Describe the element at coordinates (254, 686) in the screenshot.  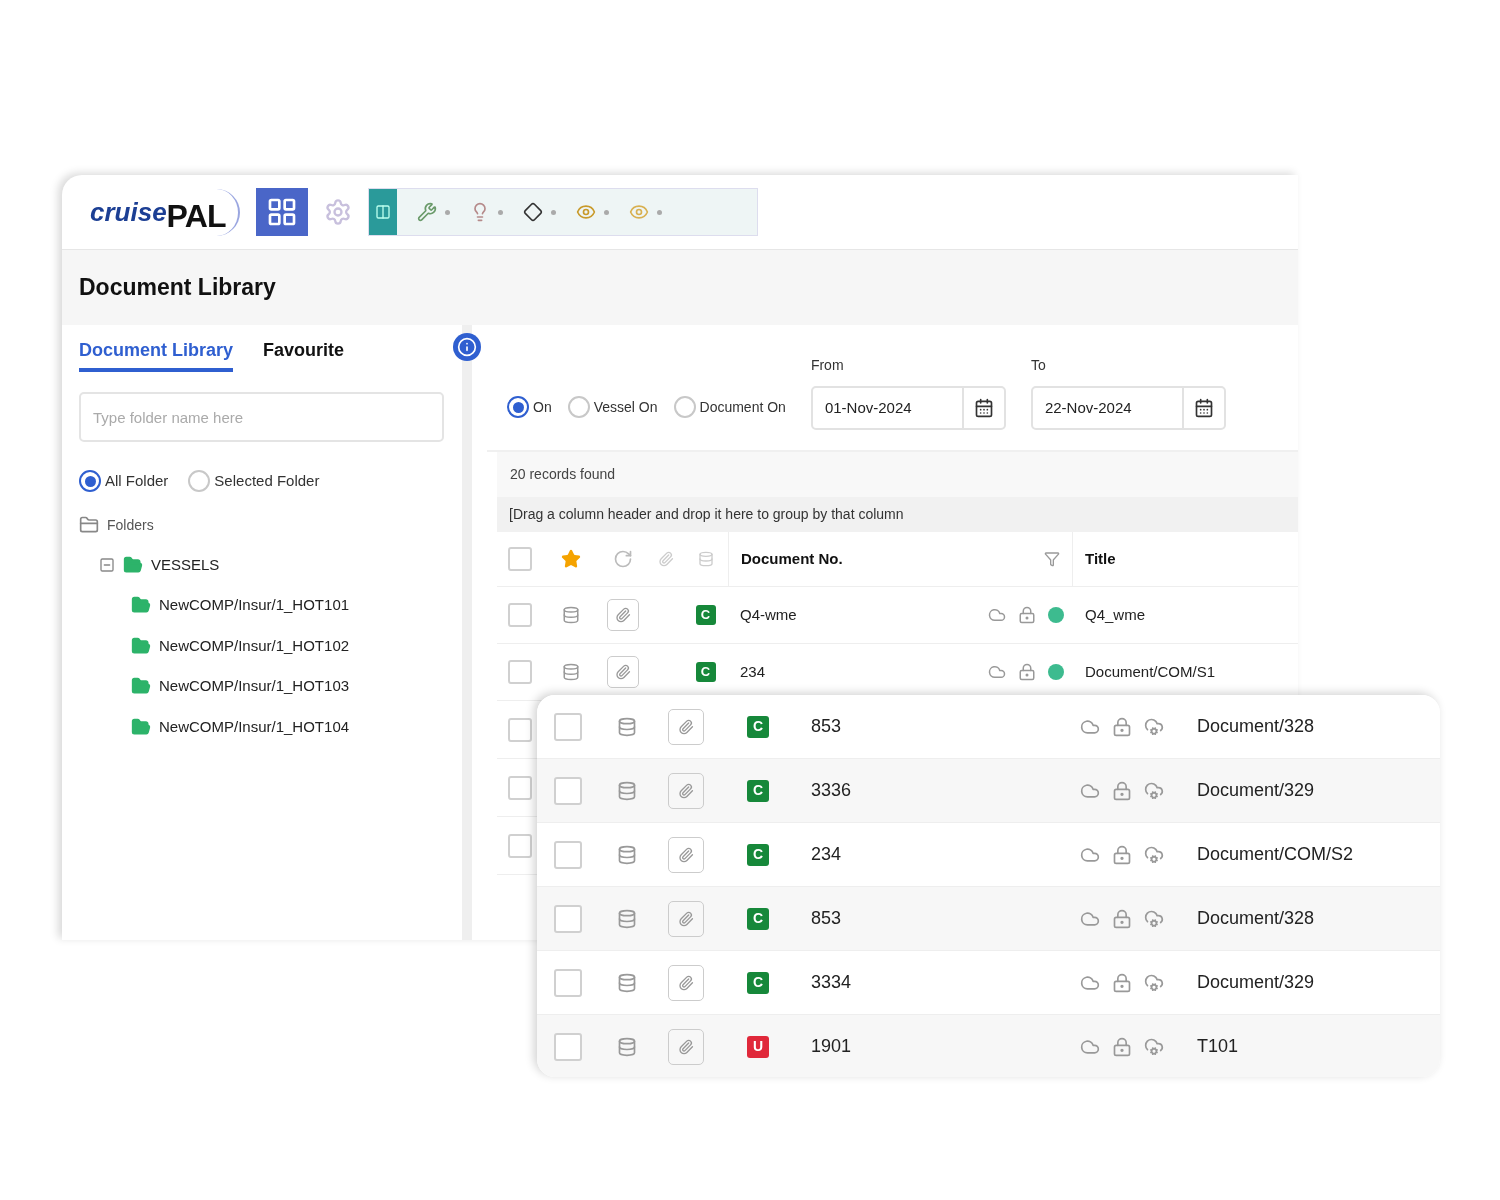
I see `folder-item: NewCOMP/Insur/1_HOT103` at that location.